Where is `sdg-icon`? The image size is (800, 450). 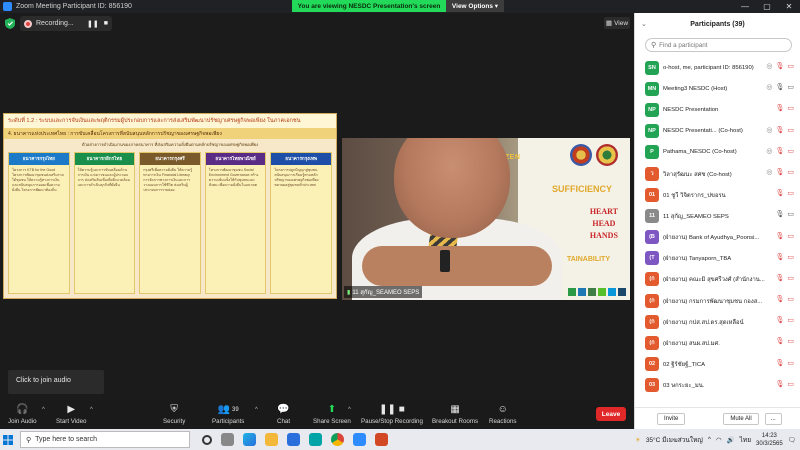 sdg-icon is located at coordinates (572, 292).